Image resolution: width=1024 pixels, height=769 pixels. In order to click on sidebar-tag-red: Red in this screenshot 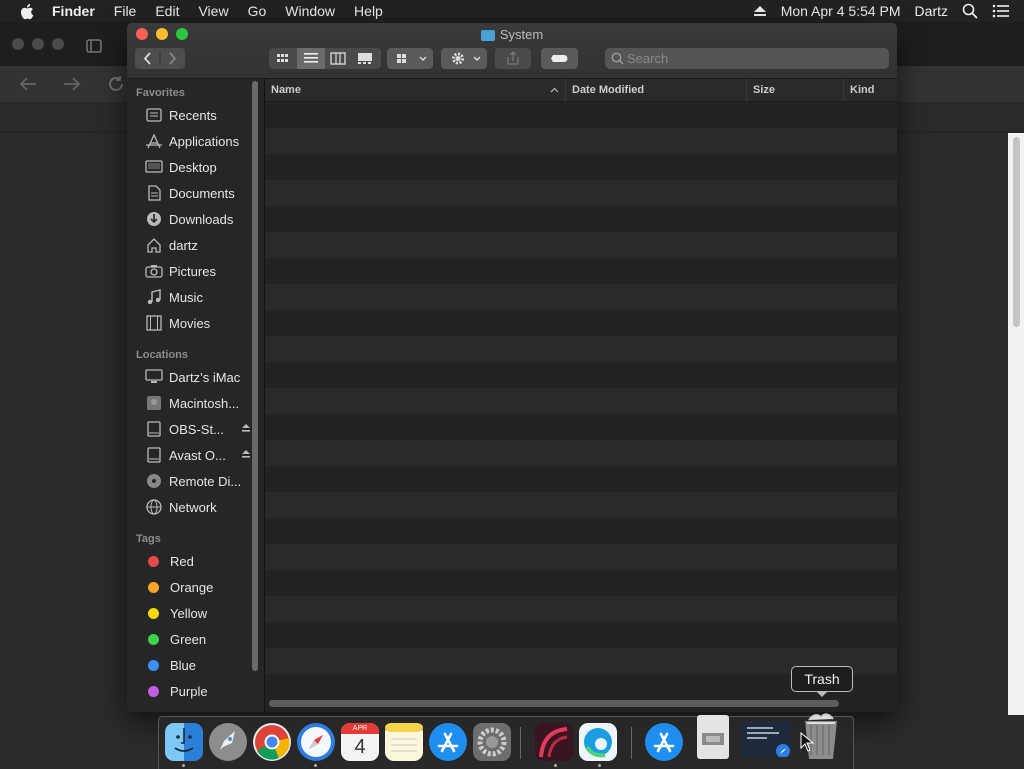, I will do `click(191, 561)`.